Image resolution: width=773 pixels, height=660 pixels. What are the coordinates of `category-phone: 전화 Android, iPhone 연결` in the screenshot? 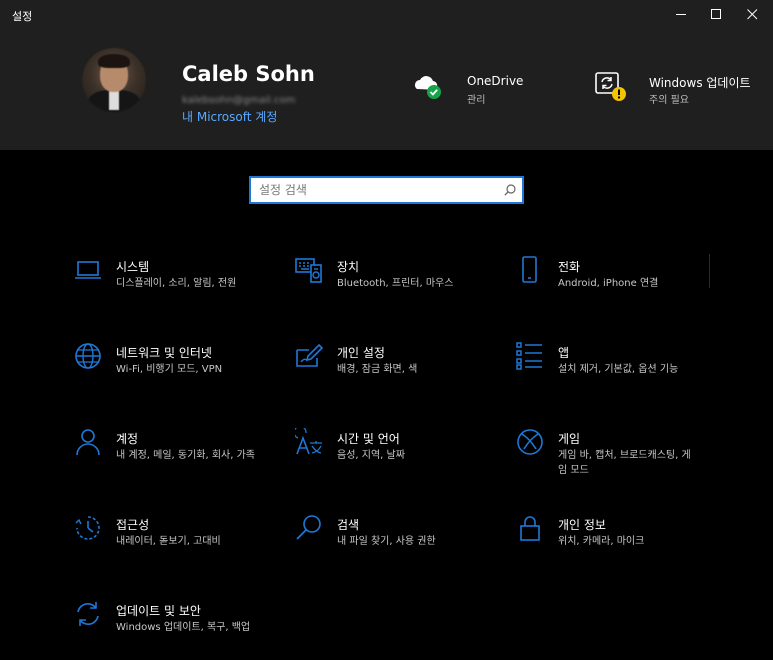 It's located at (621, 286).